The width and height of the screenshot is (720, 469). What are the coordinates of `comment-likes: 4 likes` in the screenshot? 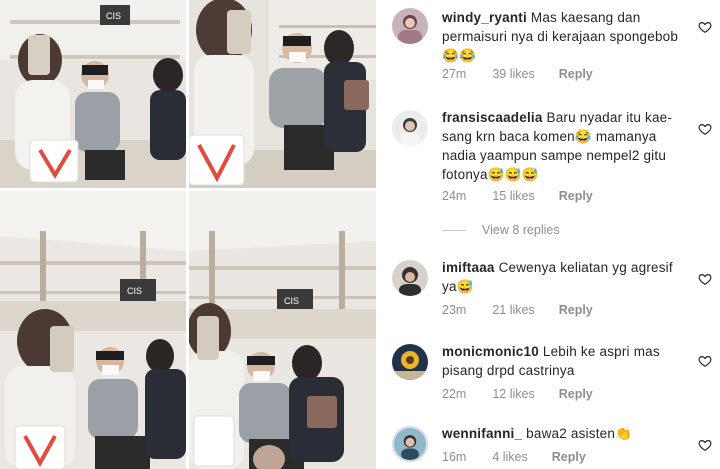 It's located at (509, 457).